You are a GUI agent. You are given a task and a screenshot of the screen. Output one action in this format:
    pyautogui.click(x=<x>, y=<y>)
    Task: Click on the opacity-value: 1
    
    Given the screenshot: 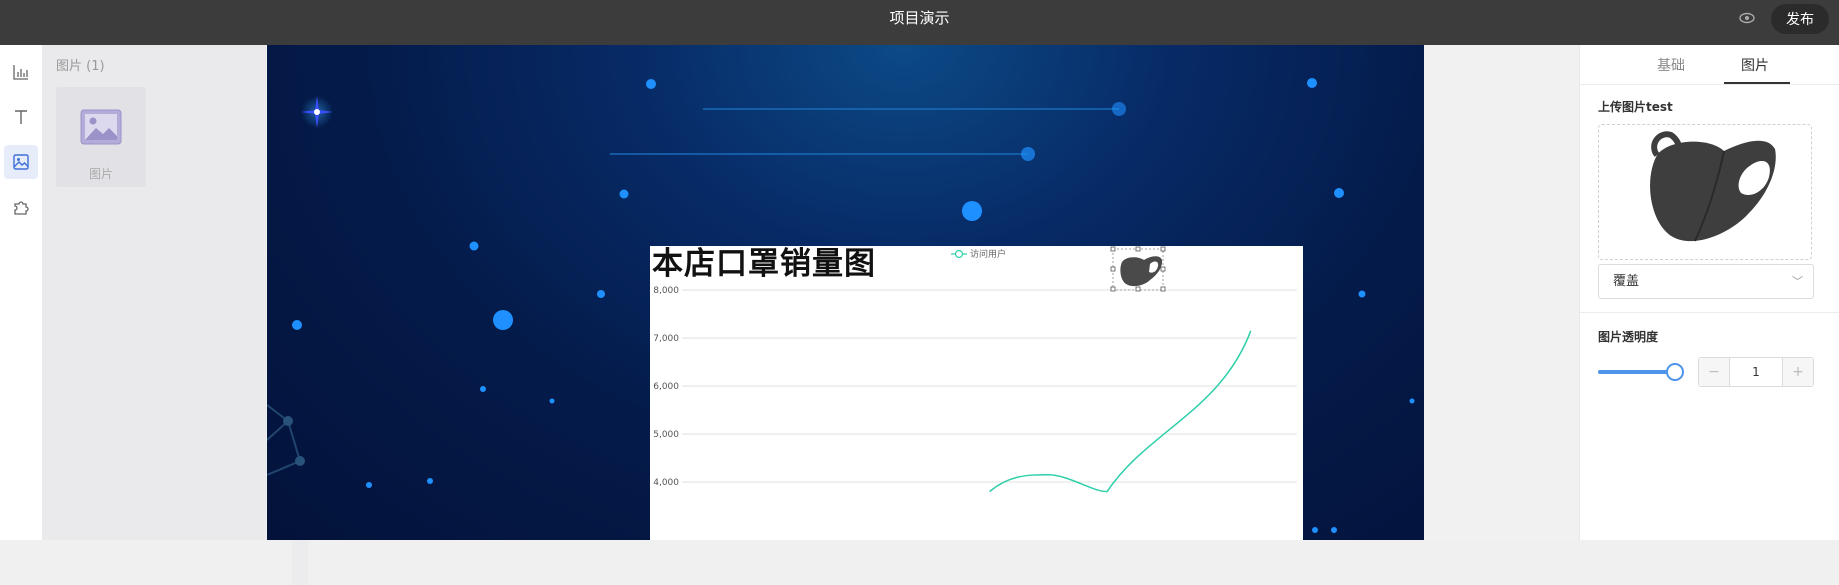 What is the action you would take?
    pyautogui.click(x=1756, y=372)
    